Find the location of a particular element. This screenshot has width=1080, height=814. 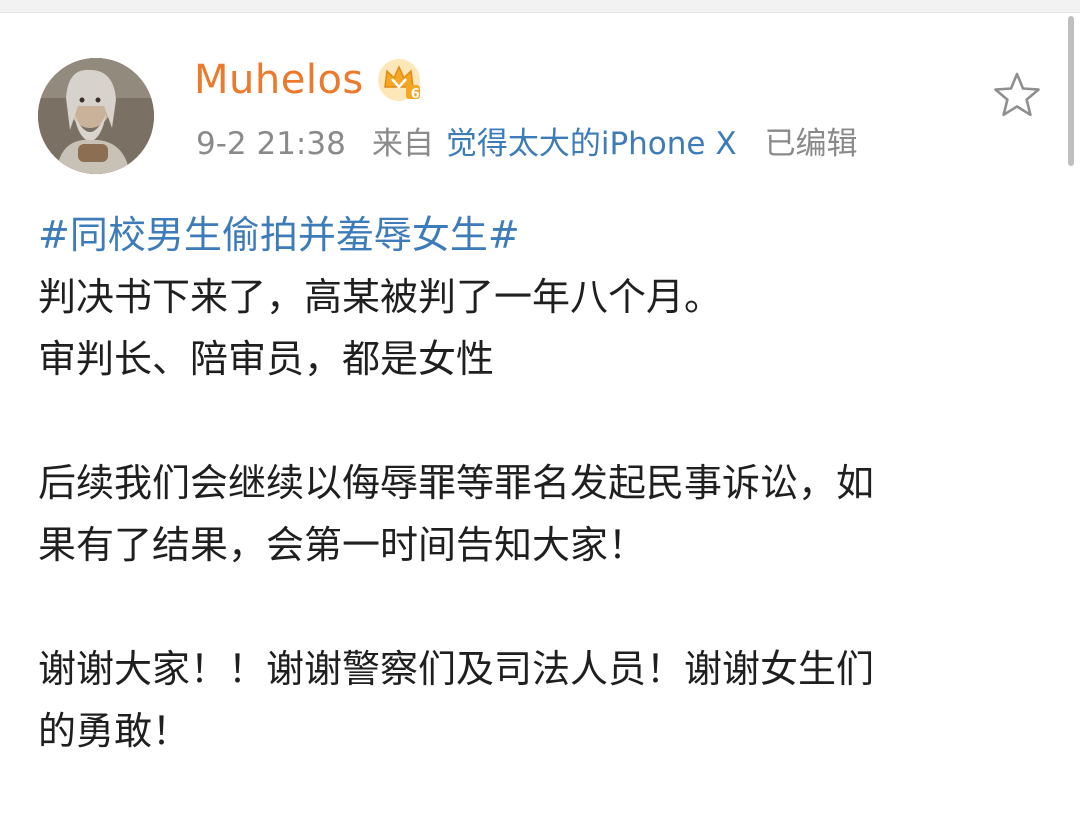

avatar is located at coordinates (96, 116).